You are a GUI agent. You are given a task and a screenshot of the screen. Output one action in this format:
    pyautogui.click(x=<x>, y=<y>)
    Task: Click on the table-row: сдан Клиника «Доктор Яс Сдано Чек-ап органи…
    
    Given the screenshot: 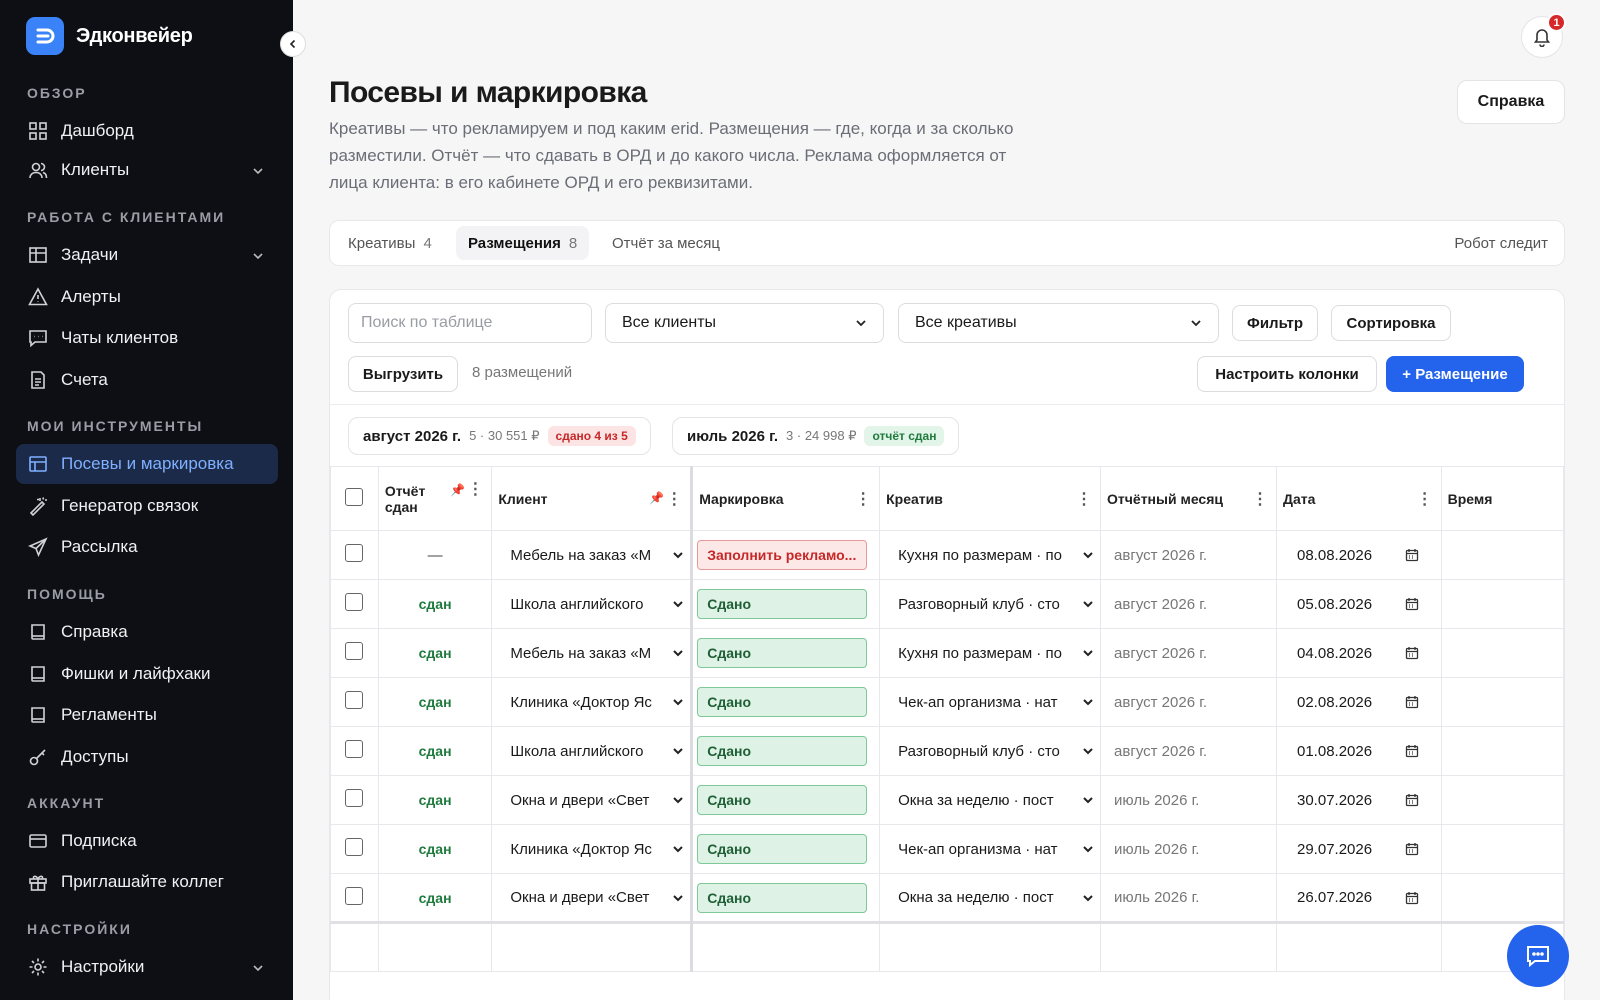 What is the action you would take?
    pyautogui.click(x=947, y=849)
    